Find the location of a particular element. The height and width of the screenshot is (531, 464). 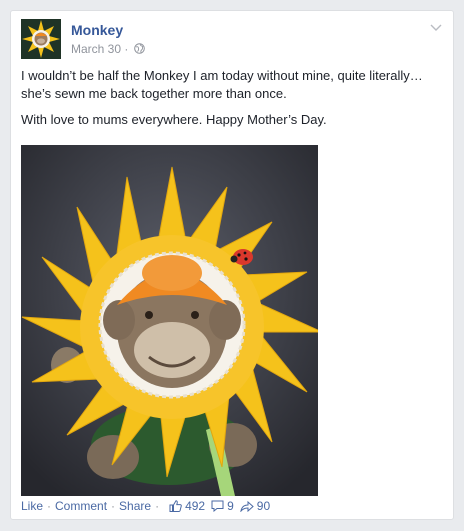

post-footer: Like · Comment · Share · 492 9 90 is located at coordinates (232, 506).